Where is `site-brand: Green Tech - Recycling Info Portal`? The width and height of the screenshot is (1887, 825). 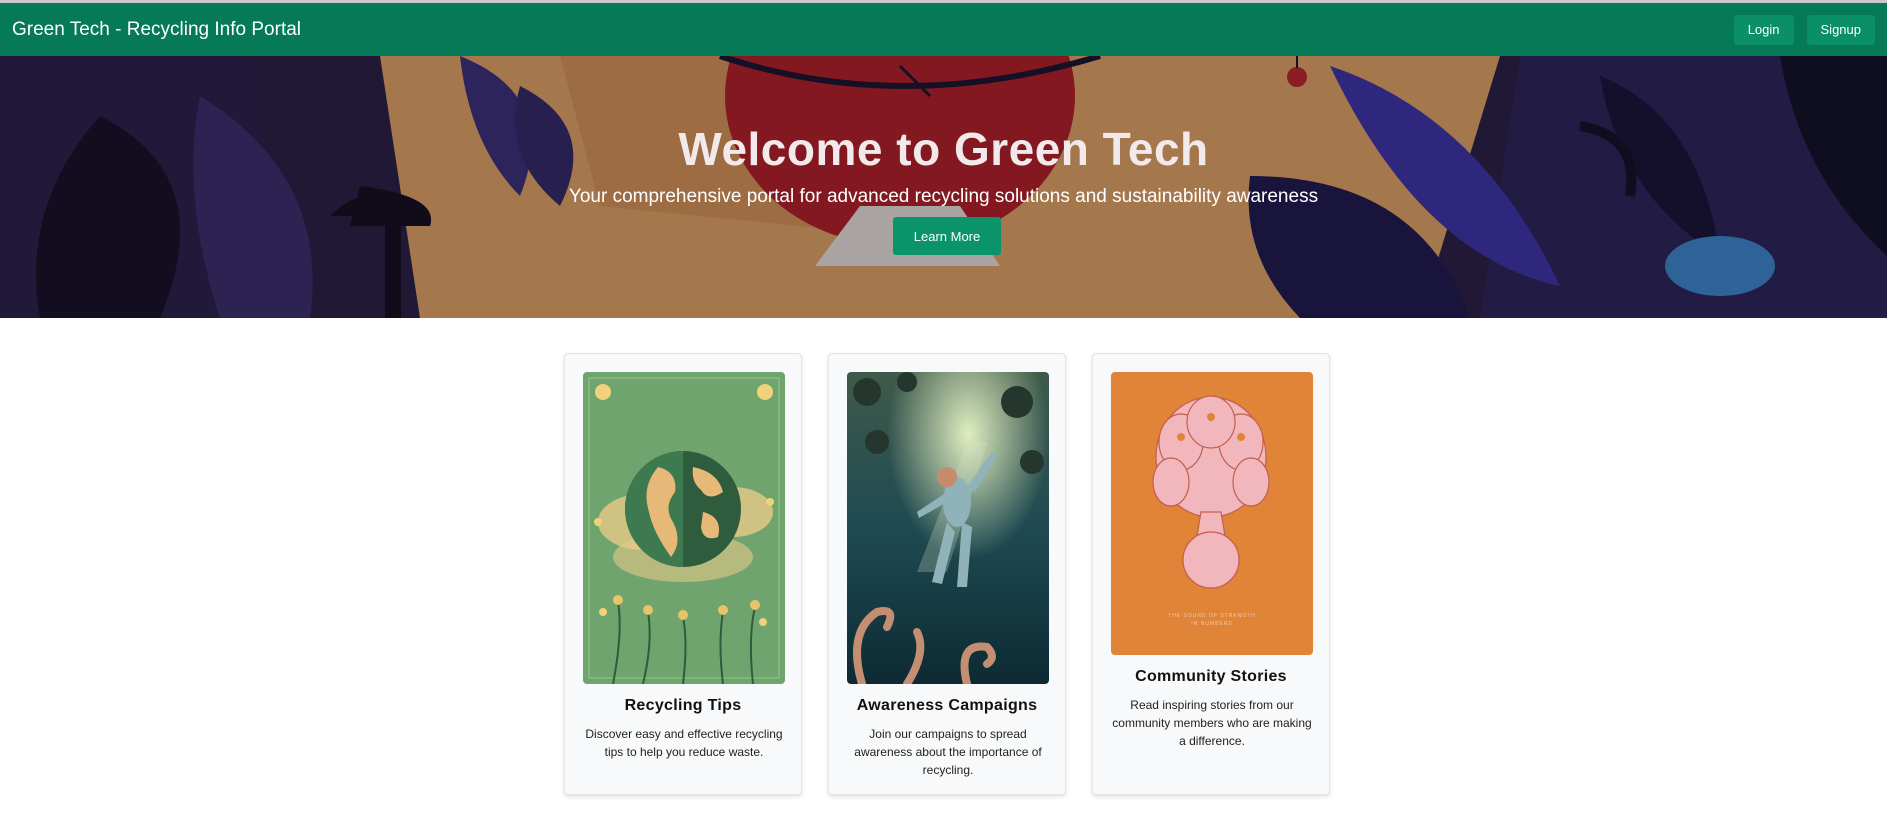
site-brand: Green Tech - Recycling Info Portal is located at coordinates (156, 30).